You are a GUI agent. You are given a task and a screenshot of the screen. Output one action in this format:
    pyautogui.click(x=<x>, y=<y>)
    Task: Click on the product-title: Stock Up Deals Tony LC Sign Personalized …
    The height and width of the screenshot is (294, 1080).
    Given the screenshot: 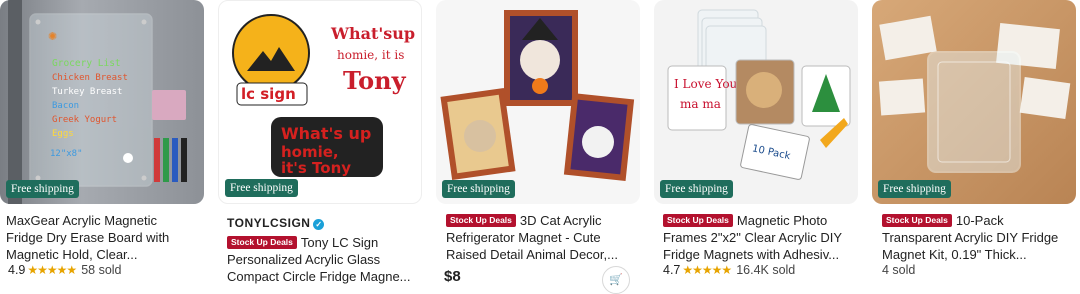 What is the action you would take?
    pyautogui.click(x=324, y=259)
    